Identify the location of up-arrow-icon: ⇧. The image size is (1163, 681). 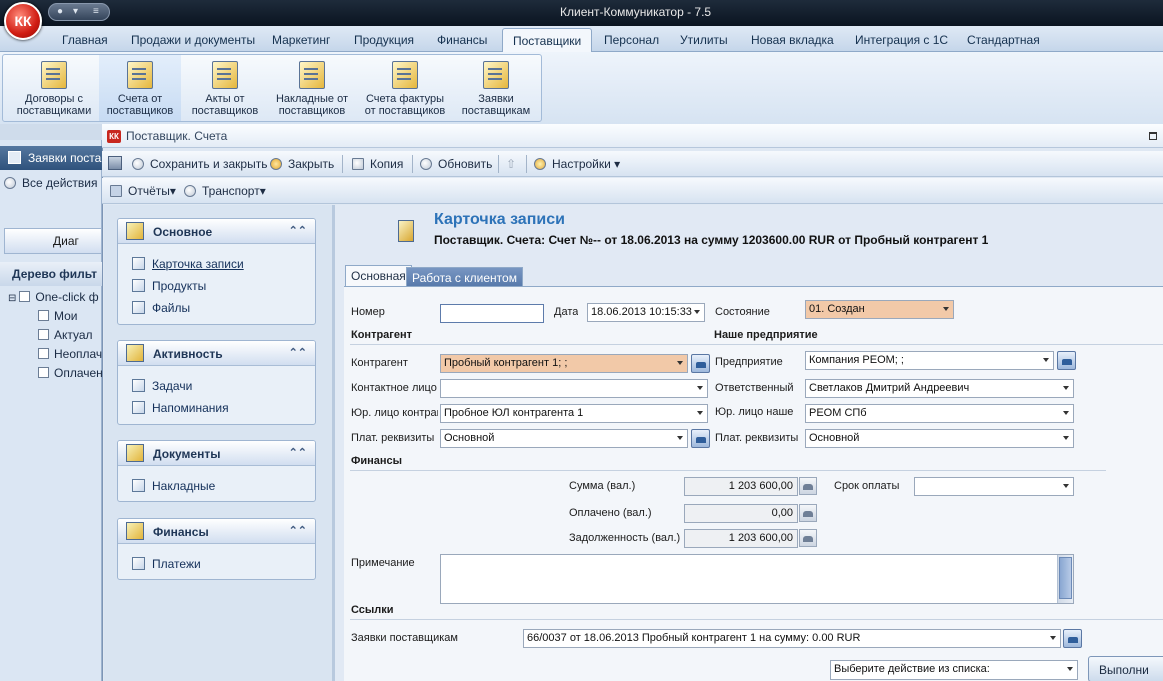
(511, 164).